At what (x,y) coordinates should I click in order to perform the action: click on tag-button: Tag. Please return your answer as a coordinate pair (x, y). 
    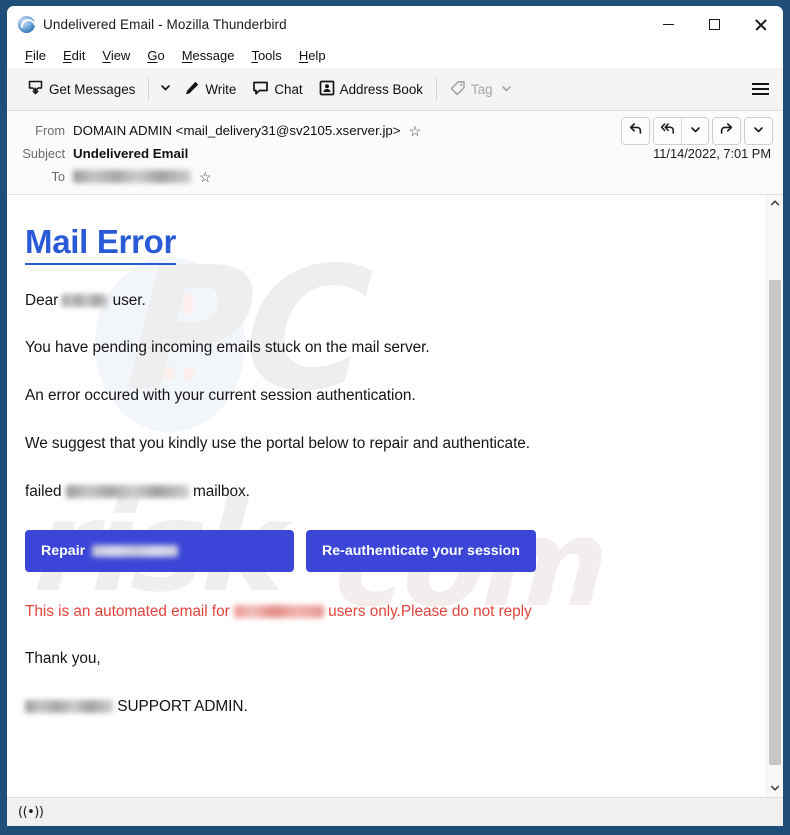
    Looking at the image, I should click on (481, 89).